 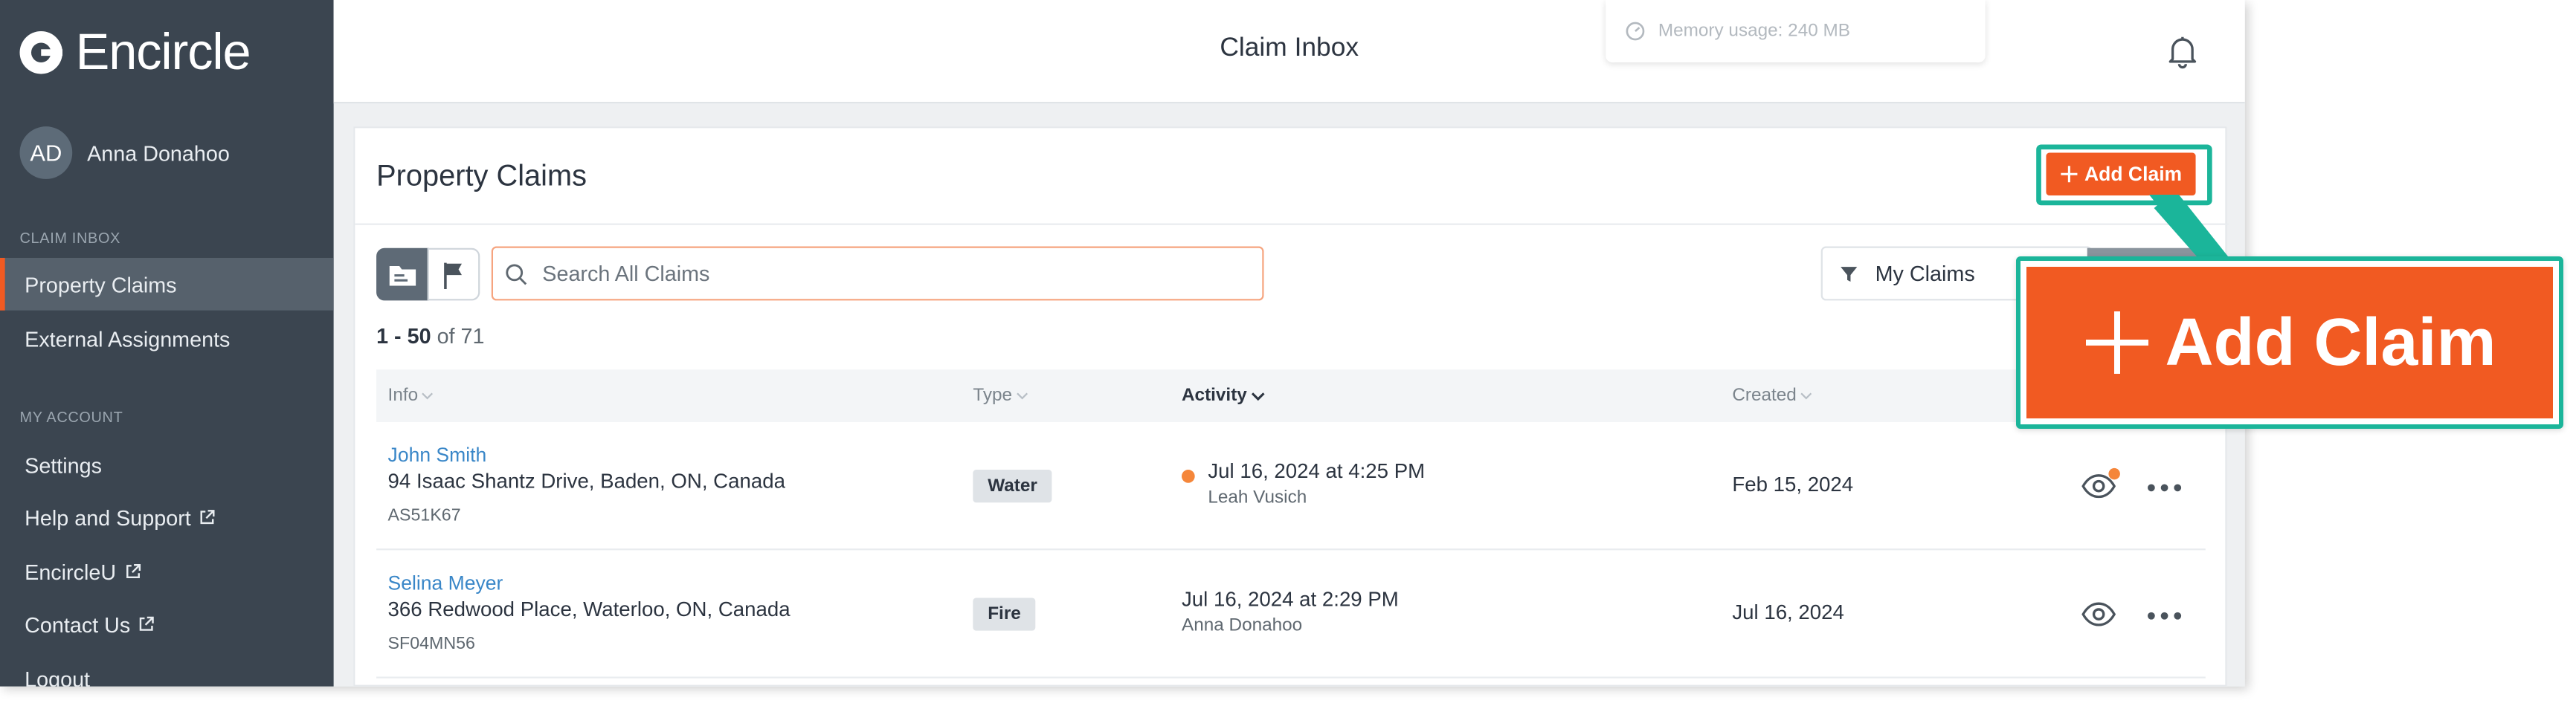 I want to click on column-header-info: Info, so click(x=411, y=396).